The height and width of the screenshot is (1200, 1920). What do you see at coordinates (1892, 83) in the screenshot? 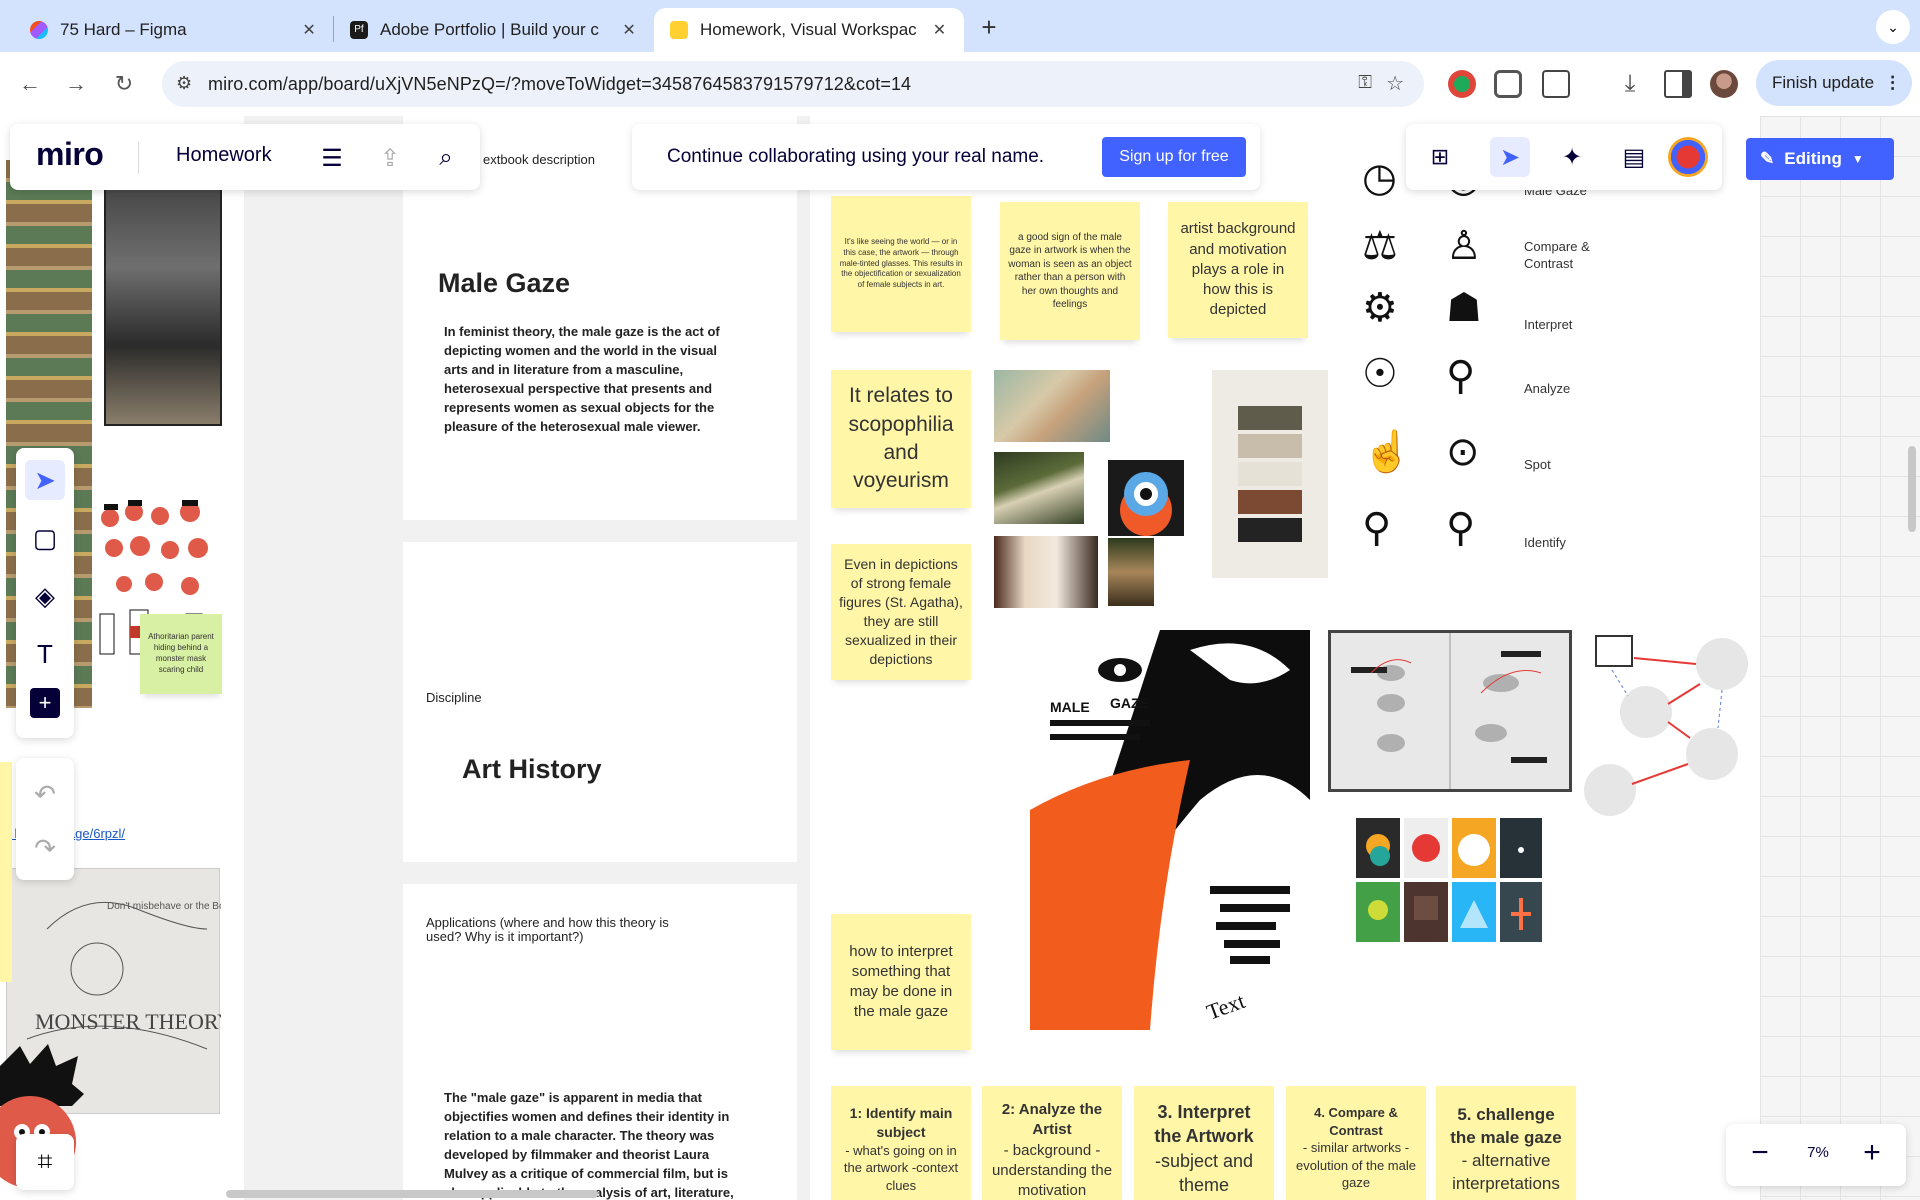
I see `more-vert-icon: ⋮` at bounding box center [1892, 83].